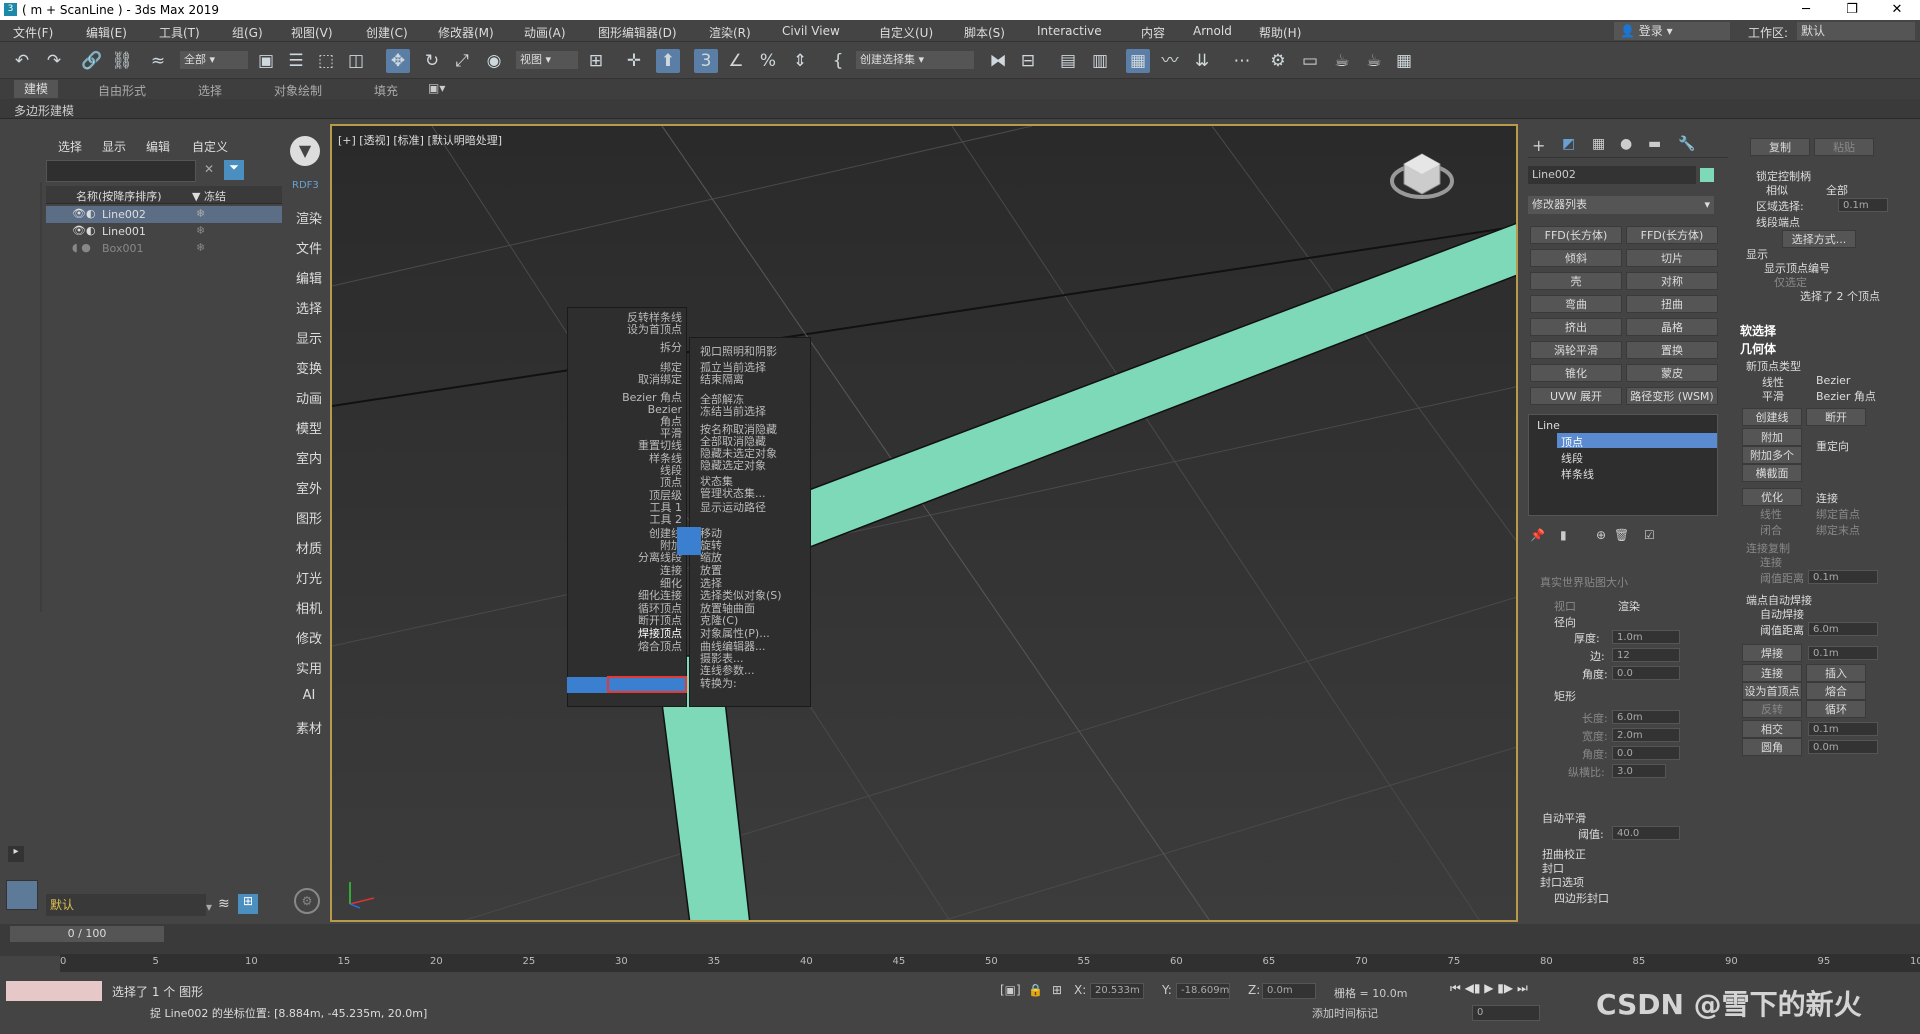 This screenshot has width=1920, height=1034. Describe the element at coordinates (1202, 61) in the screenshot. I see `schematic-view-icon: ⇊` at that location.